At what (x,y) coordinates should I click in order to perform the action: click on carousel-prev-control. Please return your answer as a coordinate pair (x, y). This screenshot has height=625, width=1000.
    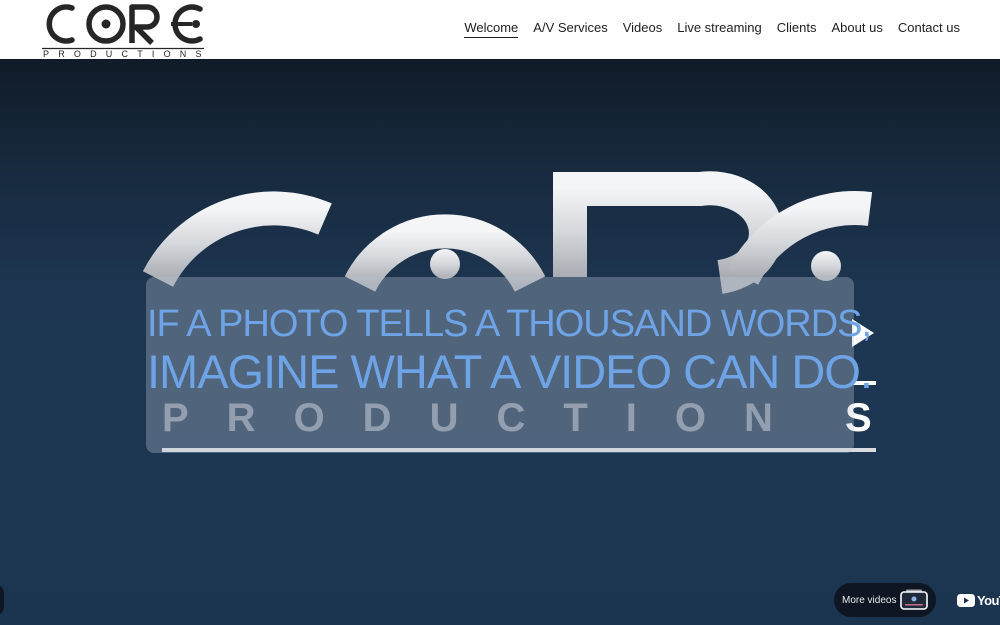
    Looking at the image, I should click on (2, 600).